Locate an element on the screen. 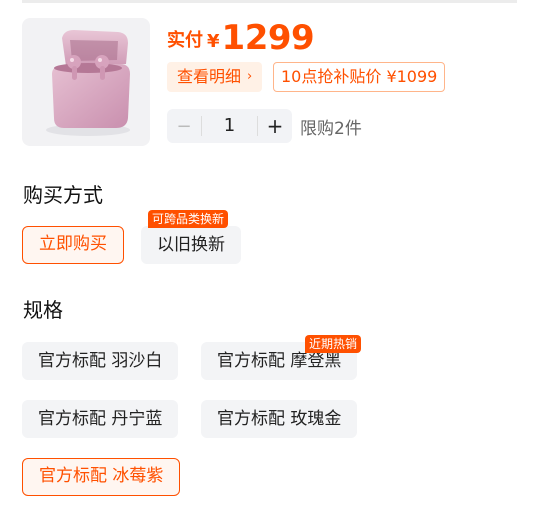 The width and height of the screenshot is (540, 509). hot-selling-badge: 近期热销 is located at coordinates (333, 344).